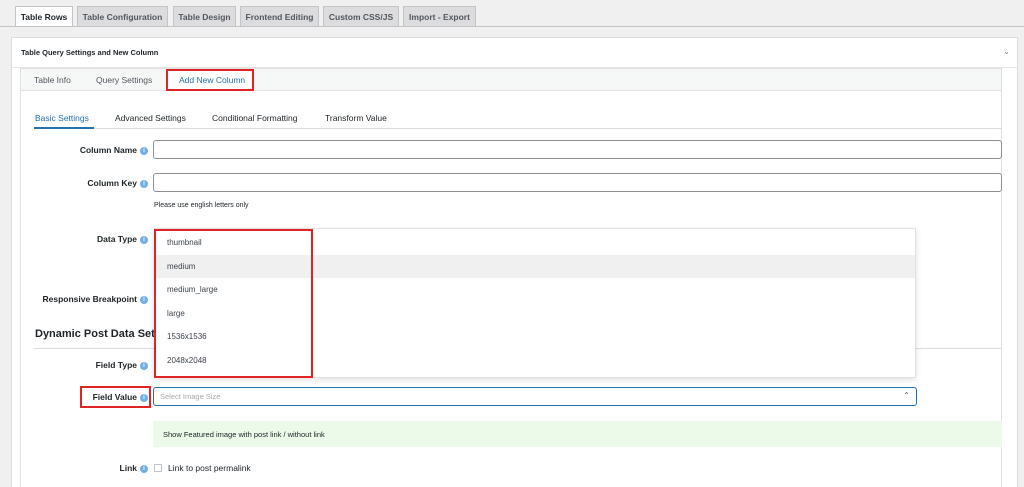  Describe the element at coordinates (124, 80) in the screenshot. I see `tab-query-settings: Query Settings` at that location.